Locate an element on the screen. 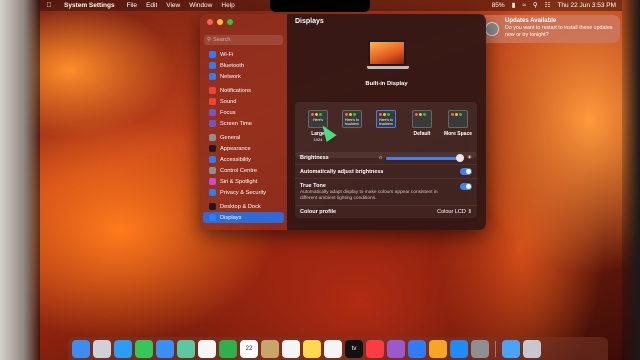  menu-help: Help is located at coordinates (227, 5).